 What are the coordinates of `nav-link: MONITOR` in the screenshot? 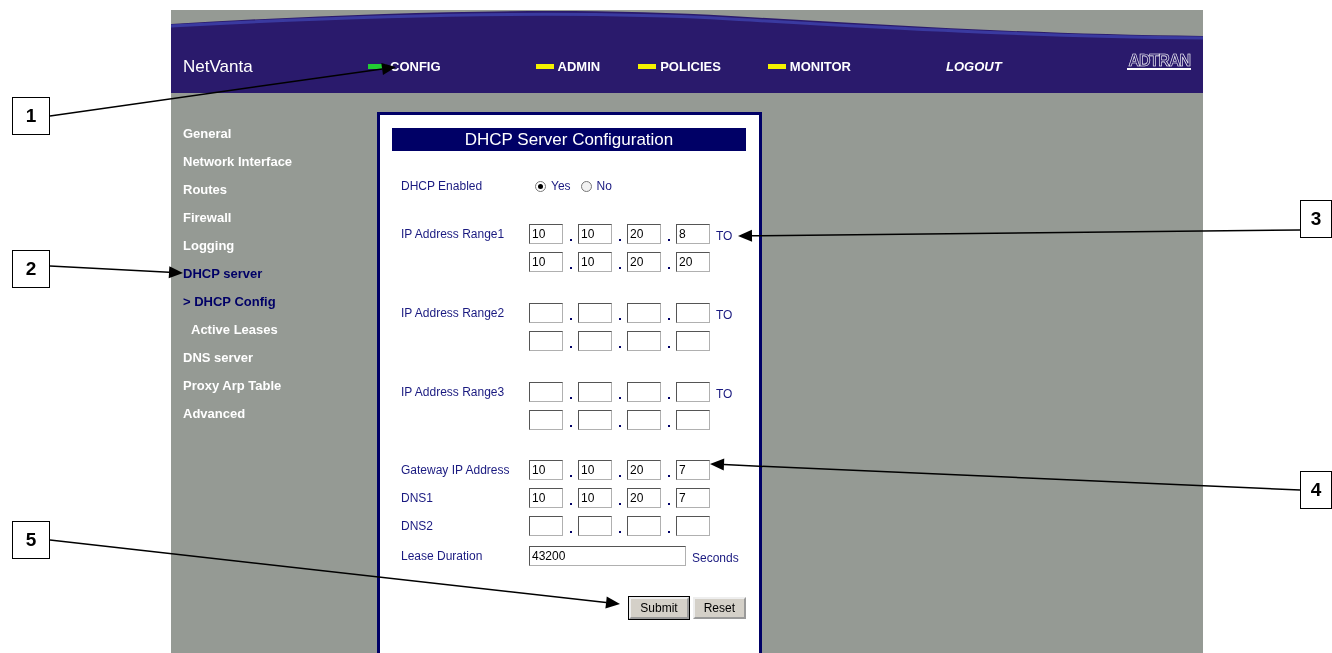 It's located at (809, 66).